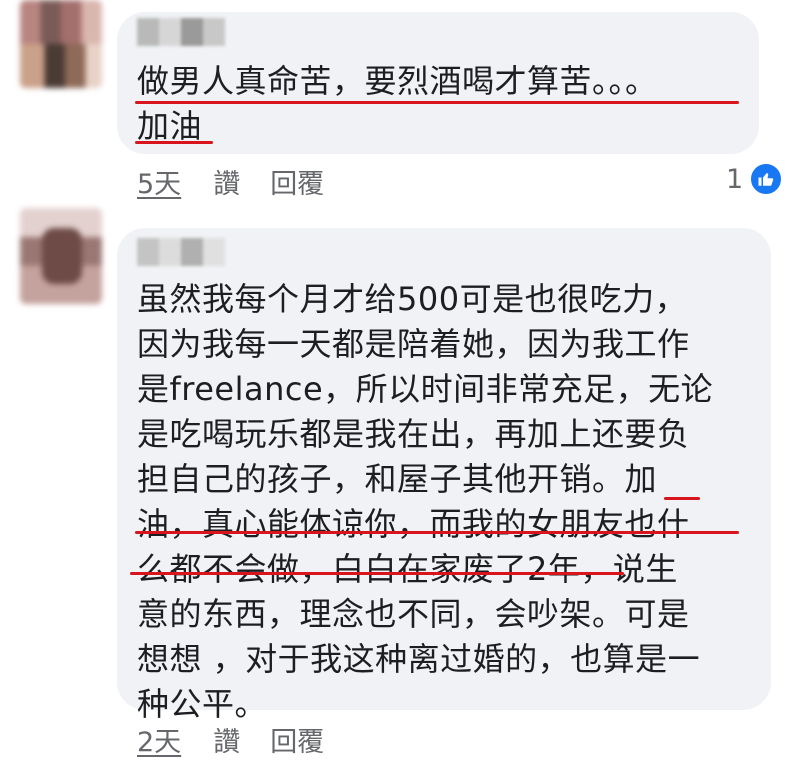 This screenshot has width=800, height=763. I want to click on reaction-summary: 1, so click(755, 179).